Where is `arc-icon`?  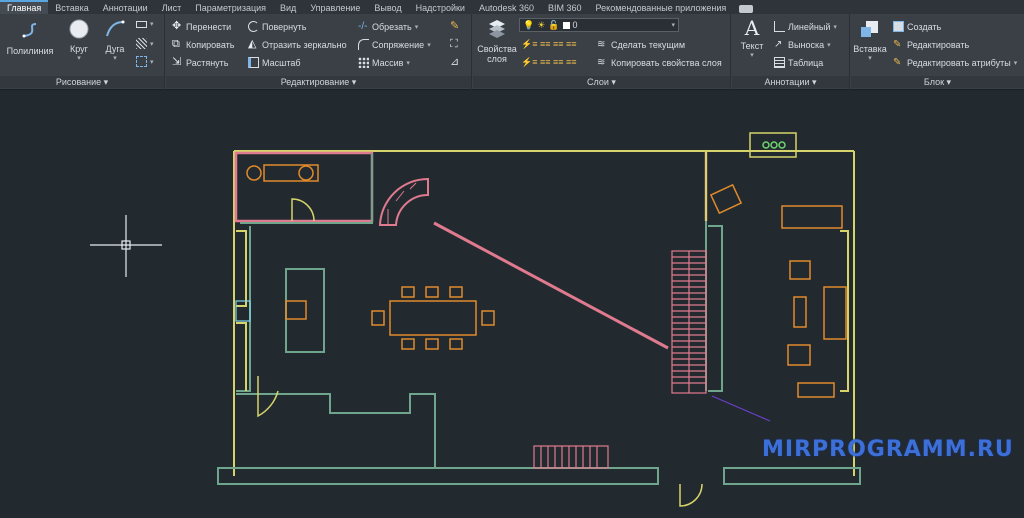 arc-icon is located at coordinates (115, 28).